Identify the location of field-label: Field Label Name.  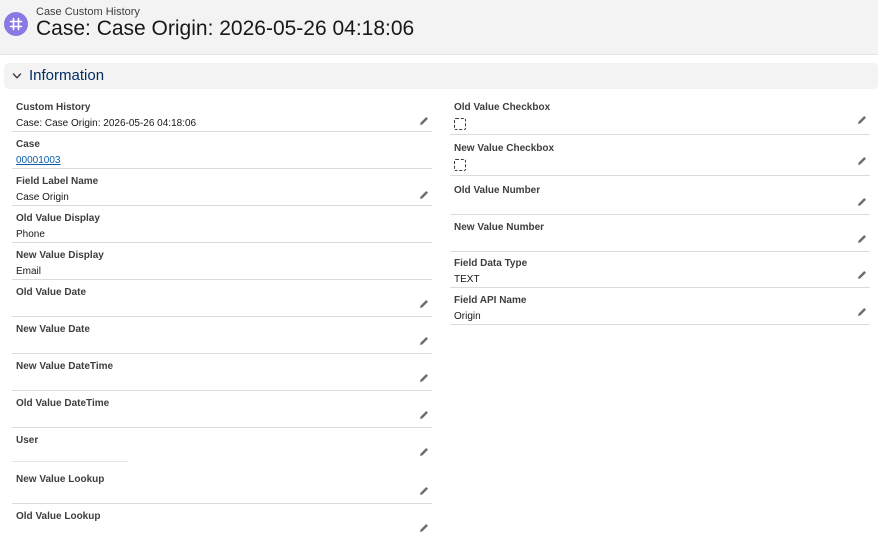
(57, 181).